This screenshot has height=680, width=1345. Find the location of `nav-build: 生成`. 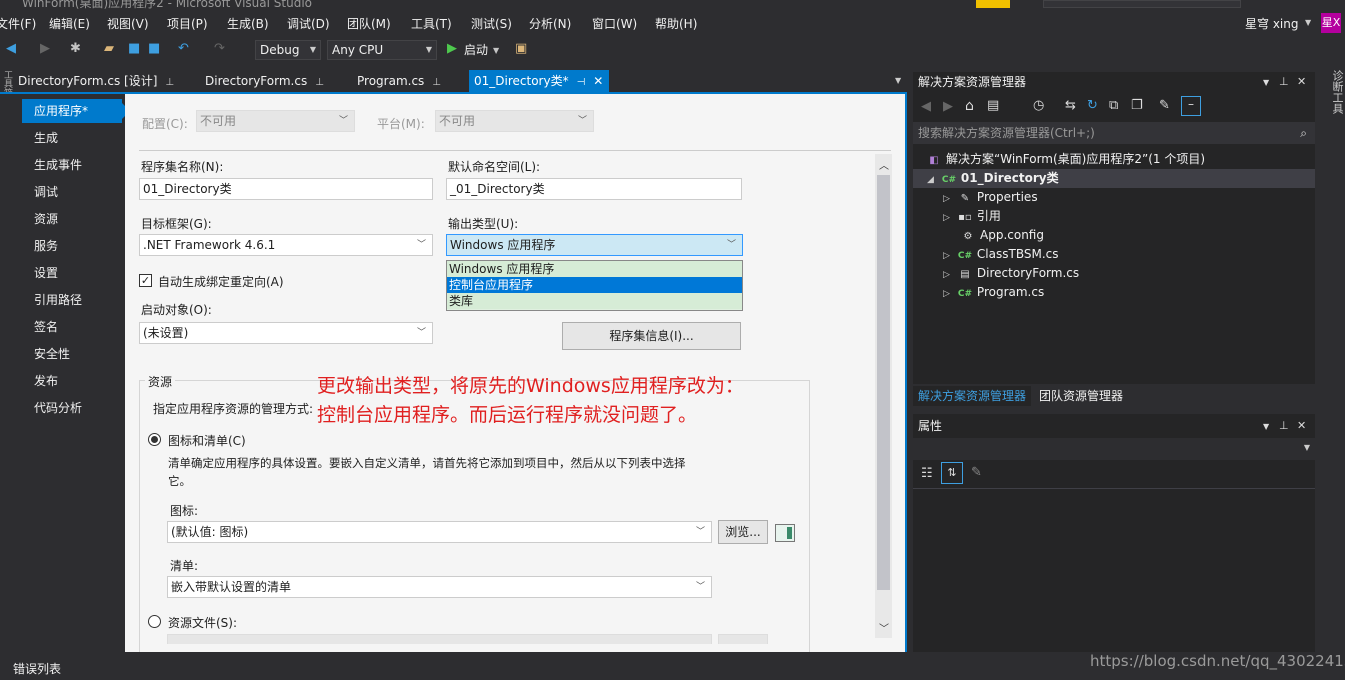

nav-build: 生成 is located at coordinates (72, 138).